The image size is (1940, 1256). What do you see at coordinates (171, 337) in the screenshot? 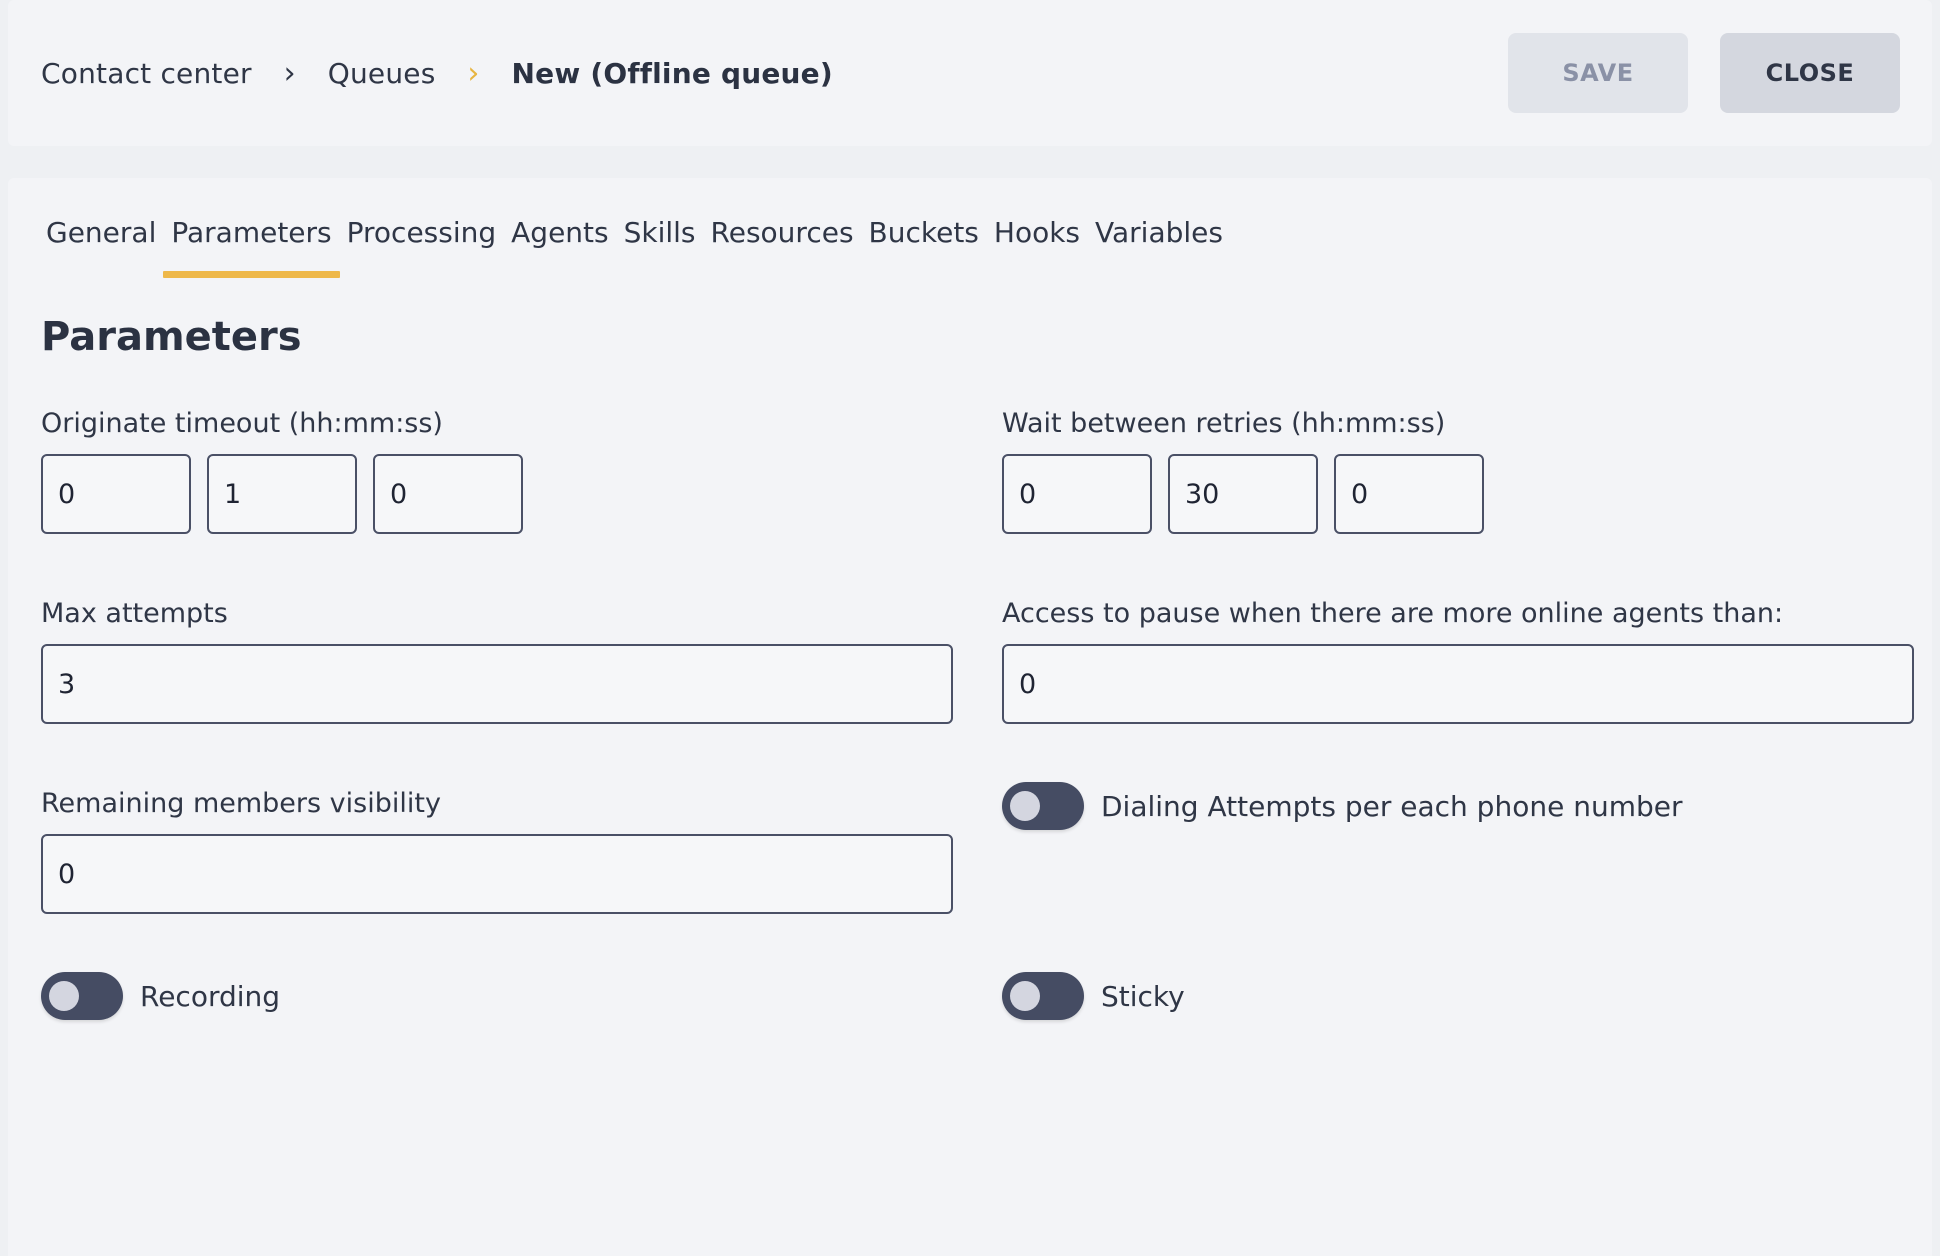
I see `section-title: Parameters` at bounding box center [171, 337].